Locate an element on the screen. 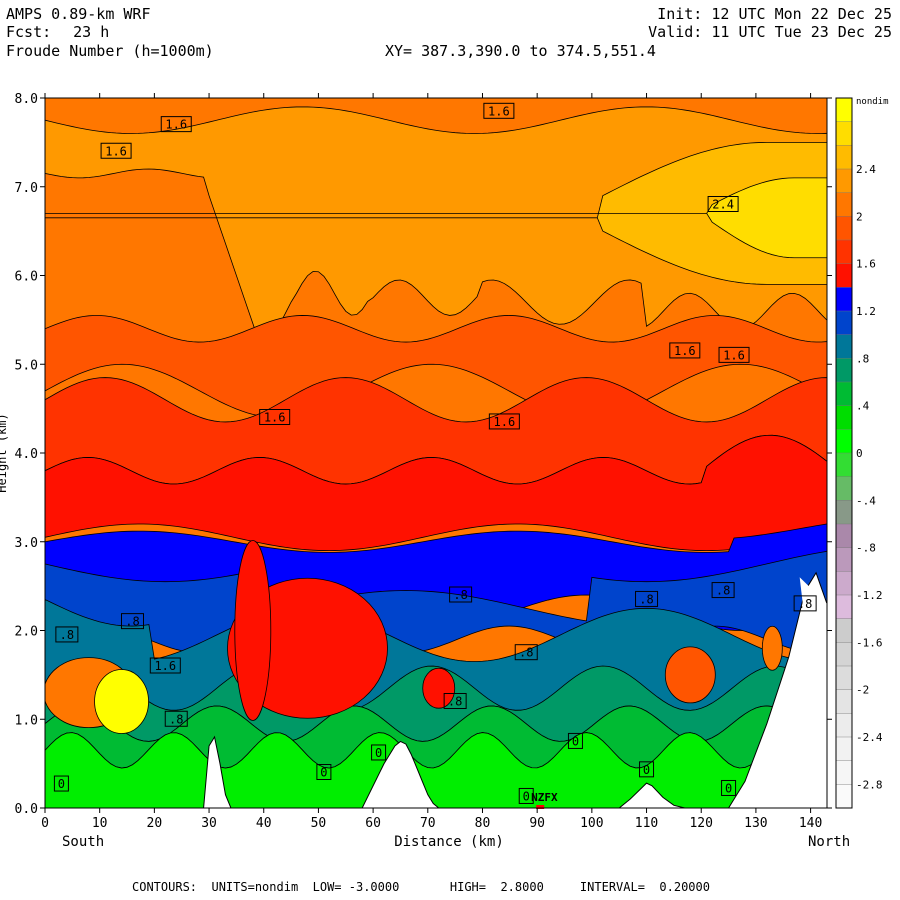  contour-label-10: .8 is located at coordinates (646, 599).